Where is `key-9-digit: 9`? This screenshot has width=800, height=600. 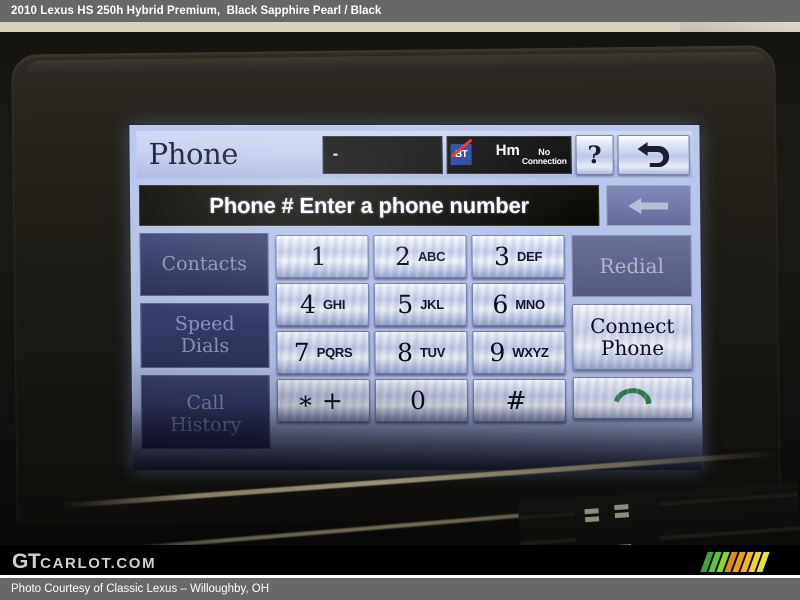
key-9-digit: 9 is located at coordinates (497, 352).